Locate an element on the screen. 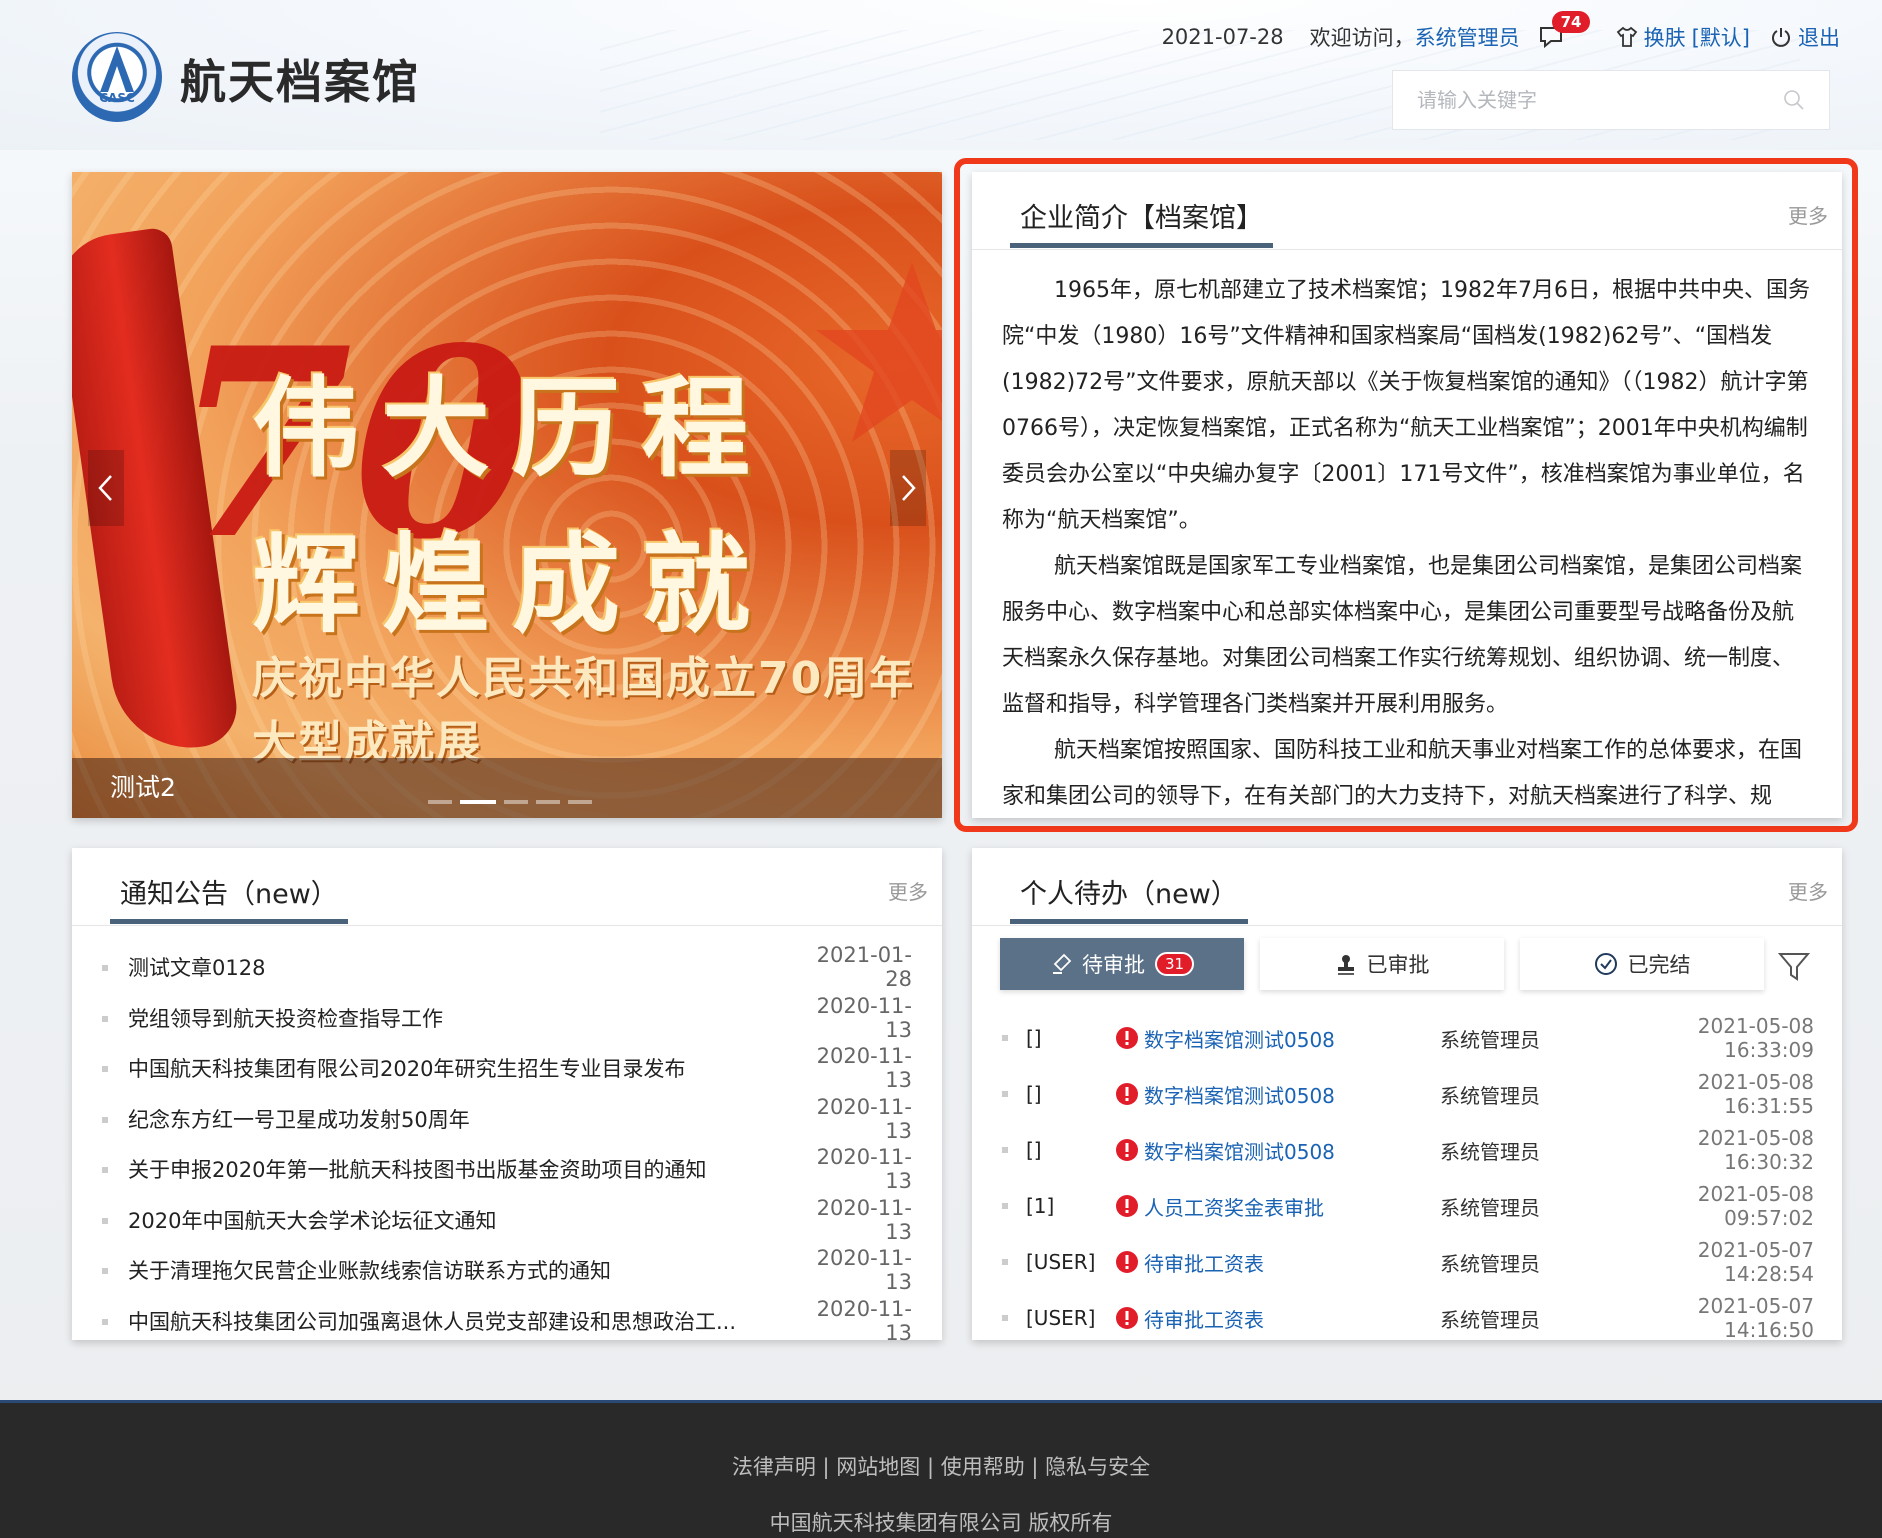 The width and height of the screenshot is (1882, 1538). search-input is located at coordinates (1600, 100).